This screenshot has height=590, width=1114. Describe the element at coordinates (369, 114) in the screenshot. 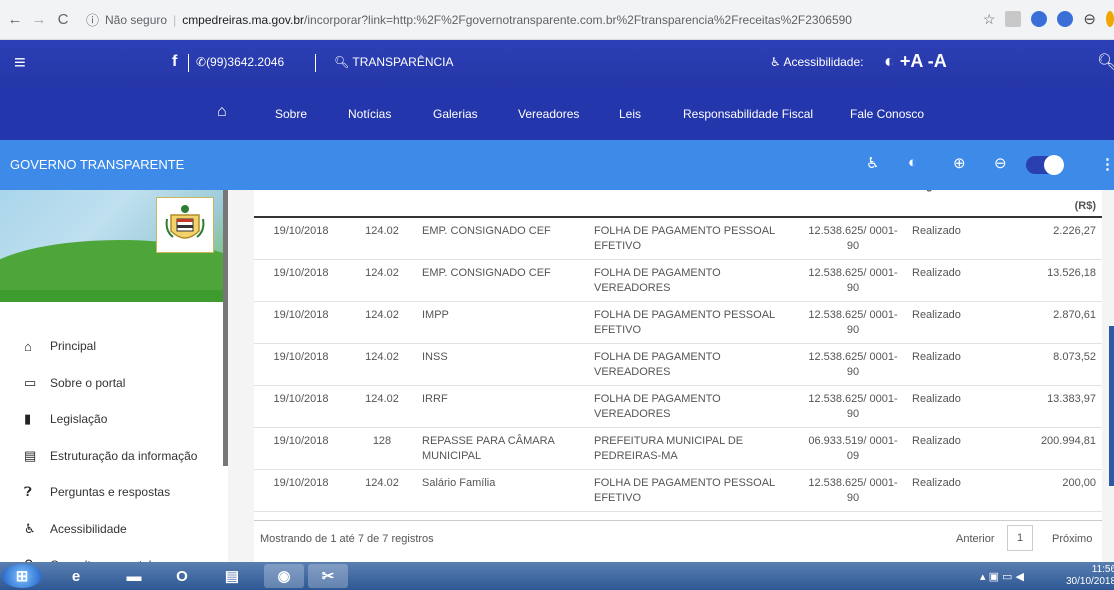

I see `nav-item-noticias: Notícias` at that location.